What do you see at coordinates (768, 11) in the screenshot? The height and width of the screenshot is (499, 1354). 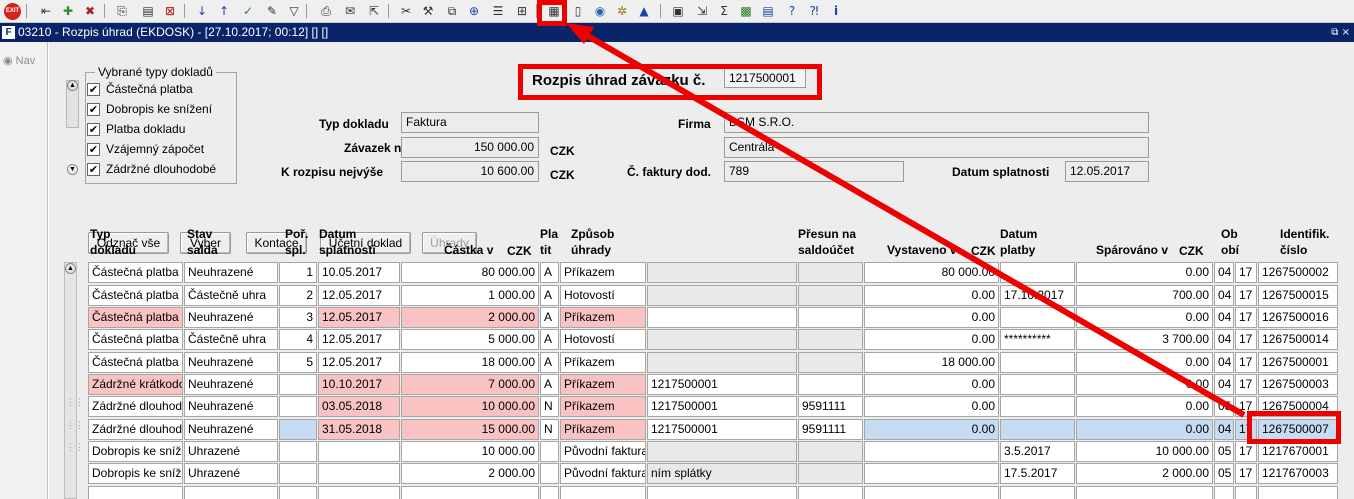 I see `calculator-icon: ▤` at bounding box center [768, 11].